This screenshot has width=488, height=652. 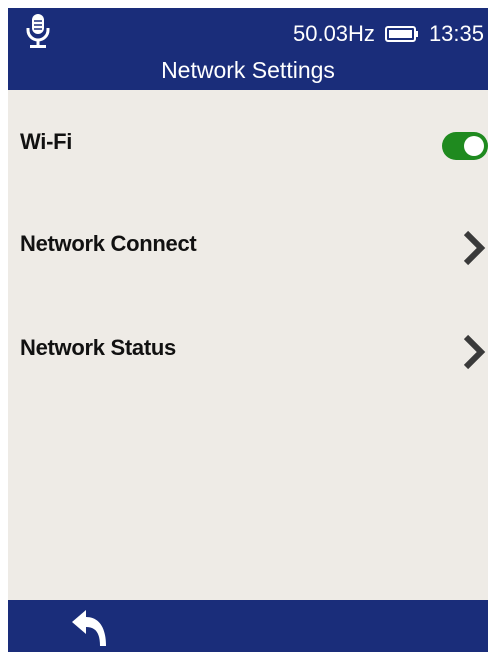 I want to click on back-arrow-icon, so click(x=90, y=628).